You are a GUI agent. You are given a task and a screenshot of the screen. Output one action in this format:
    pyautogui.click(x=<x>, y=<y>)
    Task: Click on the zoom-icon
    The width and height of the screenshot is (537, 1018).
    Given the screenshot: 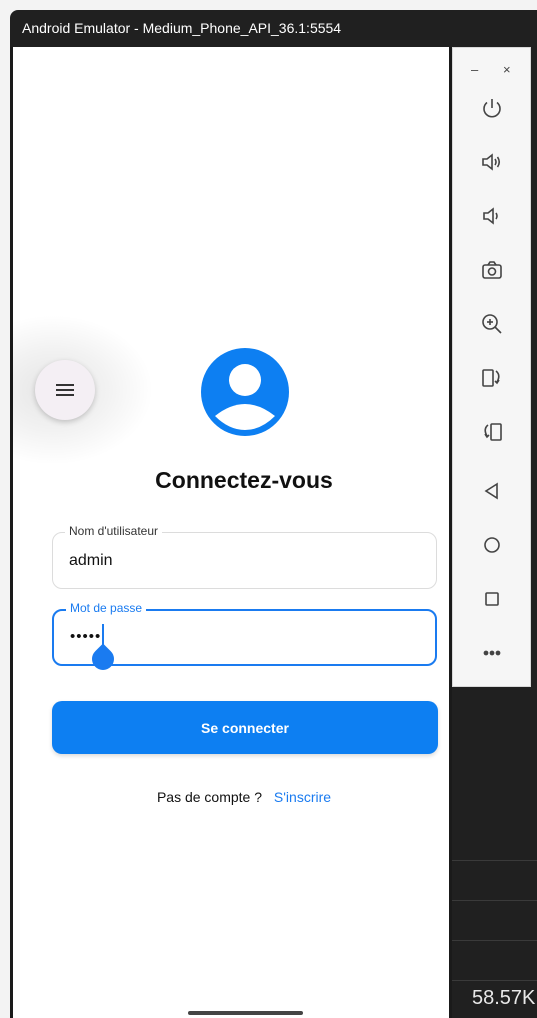 What is the action you would take?
    pyautogui.click(x=492, y=324)
    